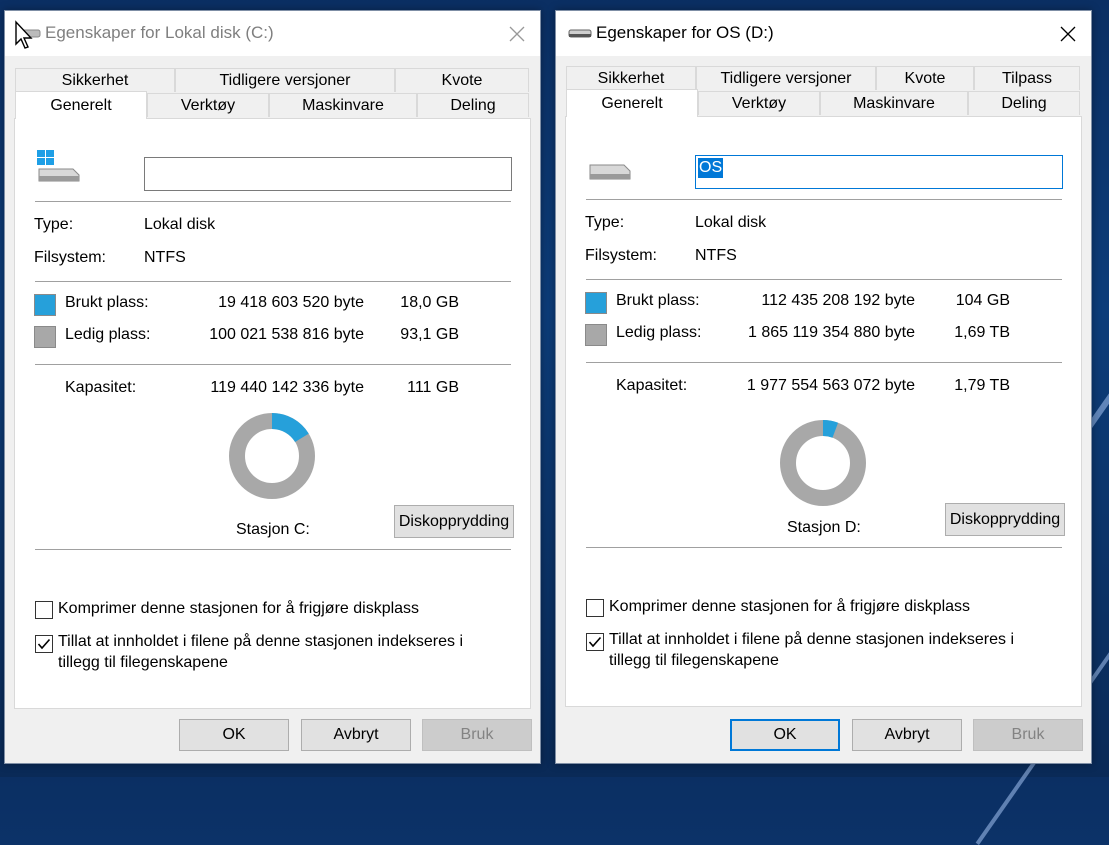 The width and height of the screenshot is (1109, 845). Describe the element at coordinates (982, 332) in the screenshot. I see `free-space-size: 1,69 TB` at that location.